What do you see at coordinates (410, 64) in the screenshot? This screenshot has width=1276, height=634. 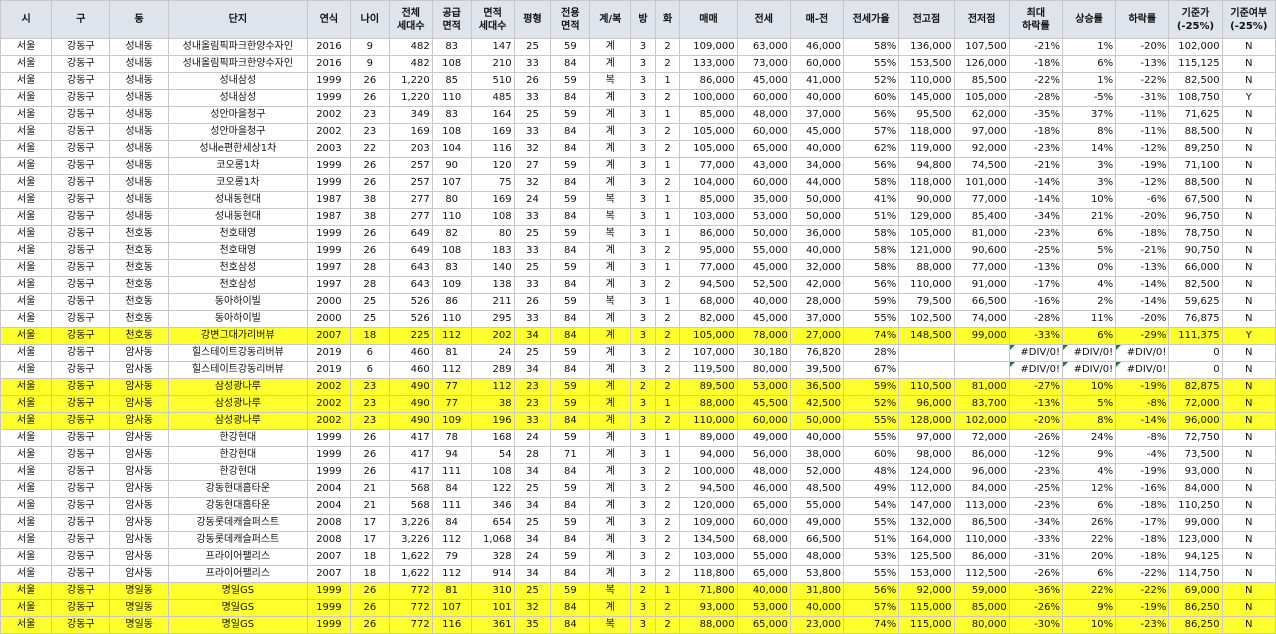 I see `table-cell: 482` at bounding box center [410, 64].